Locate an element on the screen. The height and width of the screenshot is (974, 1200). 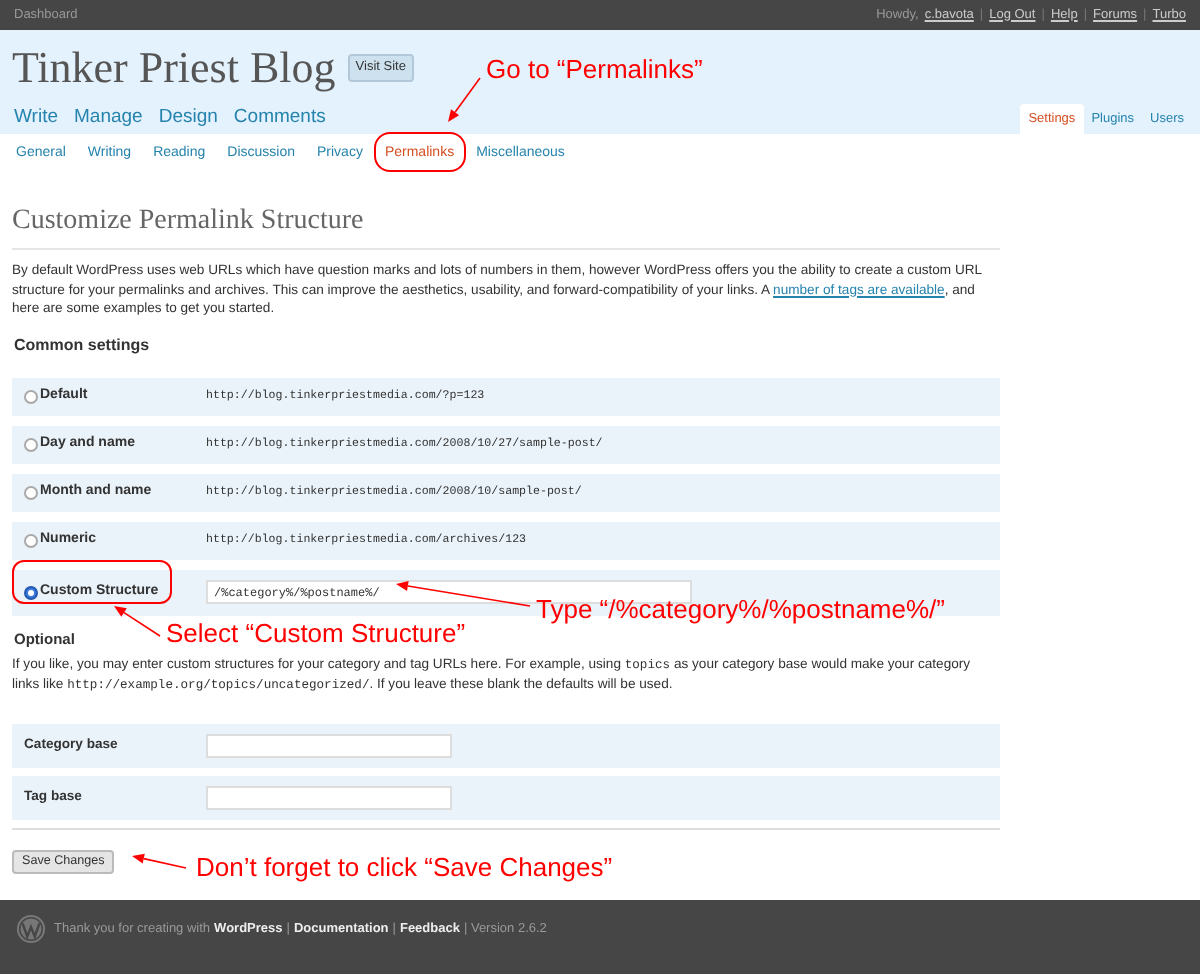
nav-link: Design is located at coordinates (188, 118).